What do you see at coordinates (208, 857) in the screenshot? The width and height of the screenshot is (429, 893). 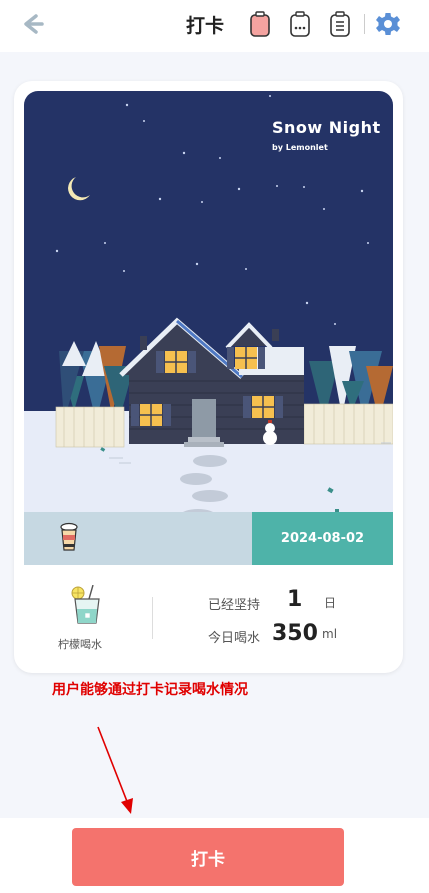 I see `checkin-button: 打卡` at bounding box center [208, 857].